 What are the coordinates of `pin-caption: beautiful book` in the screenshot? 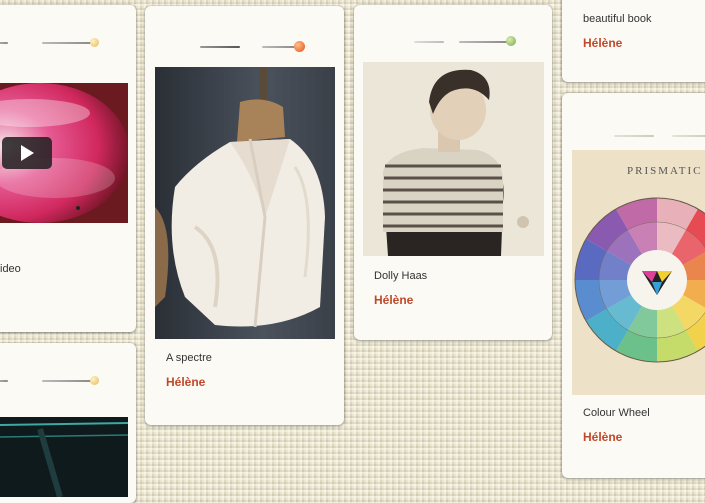 It's located at (617, 19).